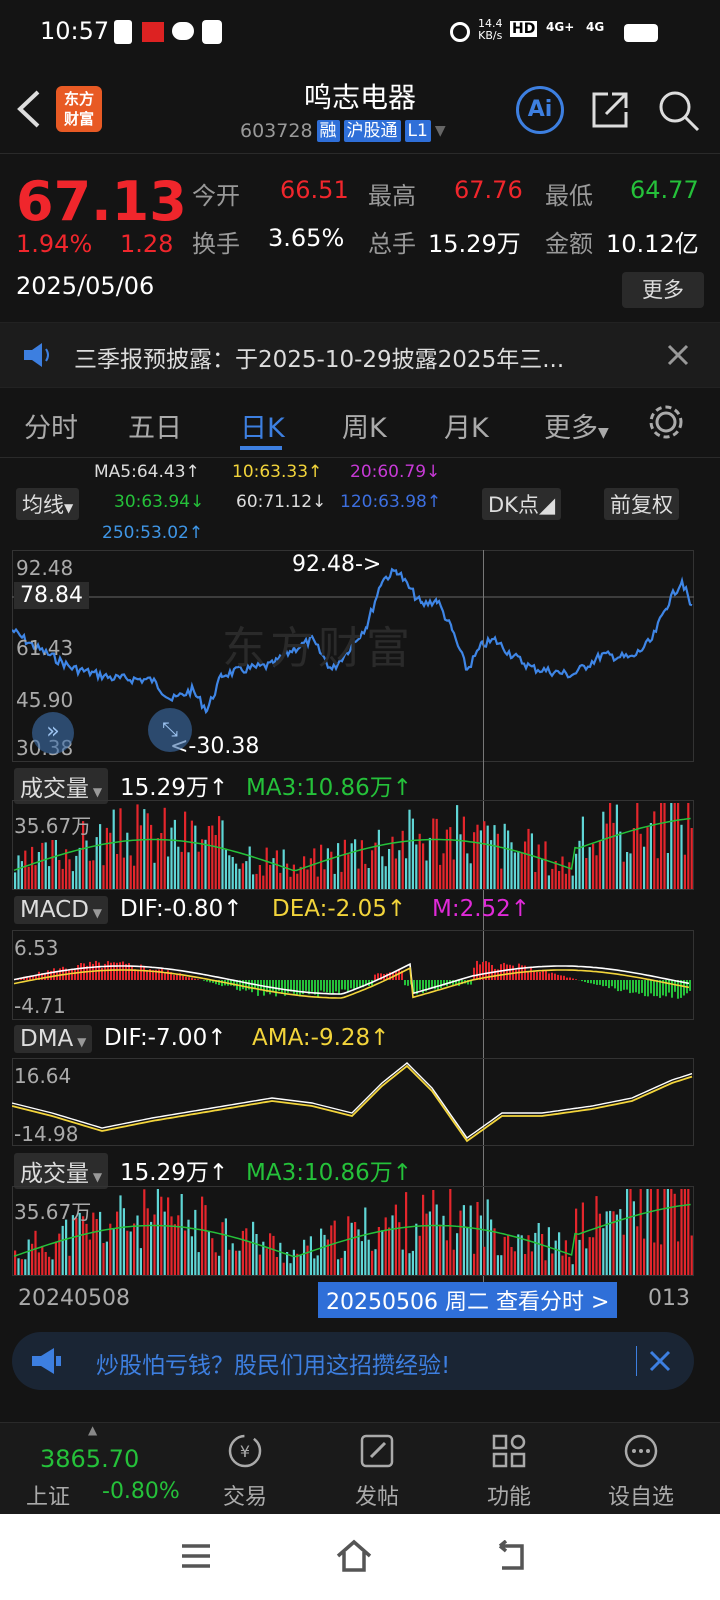 Image resolution: width=720 pixels, height=1600 pixels. Describe the element at coordinates (245, 1469) in the screenshot. I see `nav-trade: ¥ 交易` at that location.